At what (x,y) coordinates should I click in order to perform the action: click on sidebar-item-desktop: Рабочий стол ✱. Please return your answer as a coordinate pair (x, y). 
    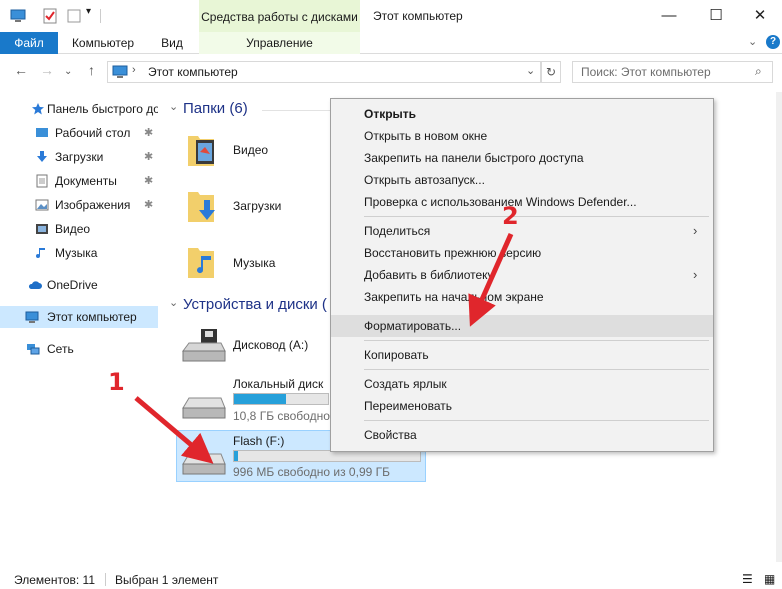
    Looking at the image, I should click on (79, 133).